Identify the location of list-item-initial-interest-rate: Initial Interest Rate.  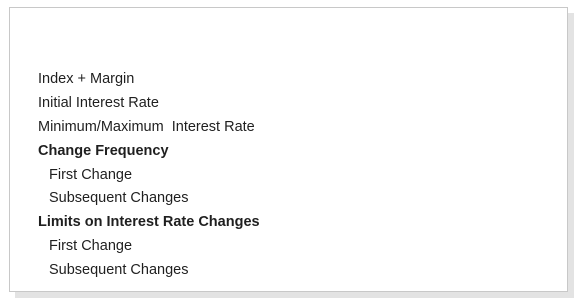
(98, 102).